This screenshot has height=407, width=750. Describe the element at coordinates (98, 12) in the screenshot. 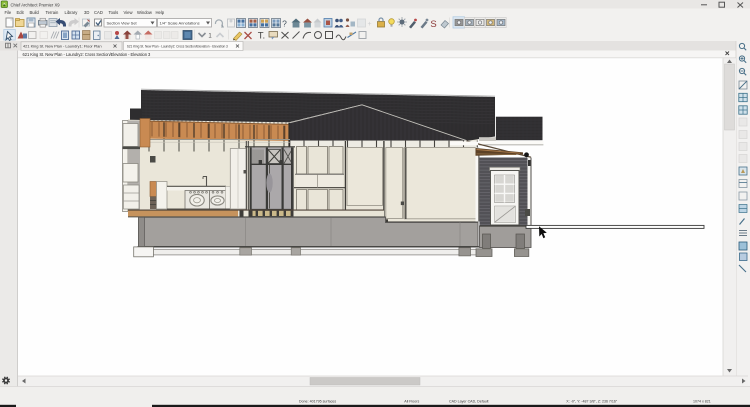

I see `svg-text: CAD` at that location.